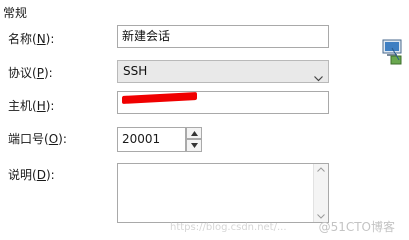 The height and width of the screenshot is (240, 409). Describe the element at coordinates (31, 175) in the screenshot. I see `description-label: 说明(D):` at that location.